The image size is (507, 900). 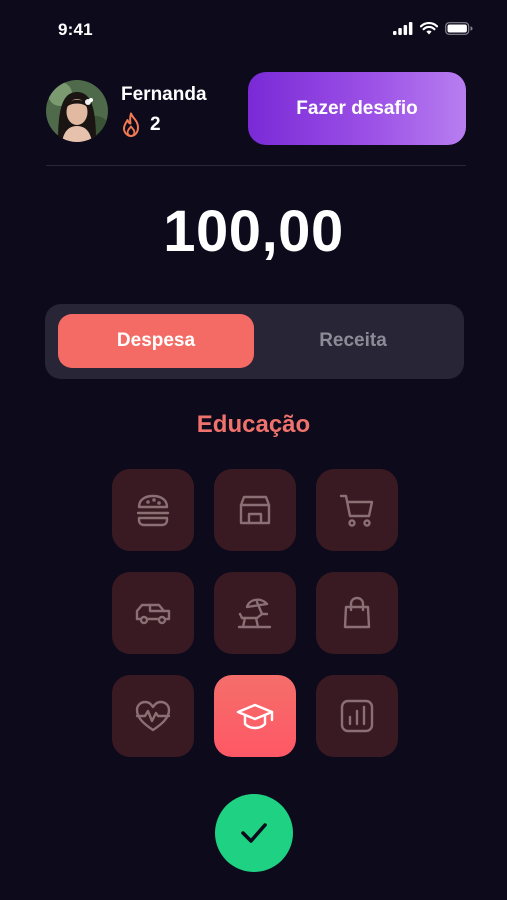 I want to click on car-icon, so click(x=153, y=614).